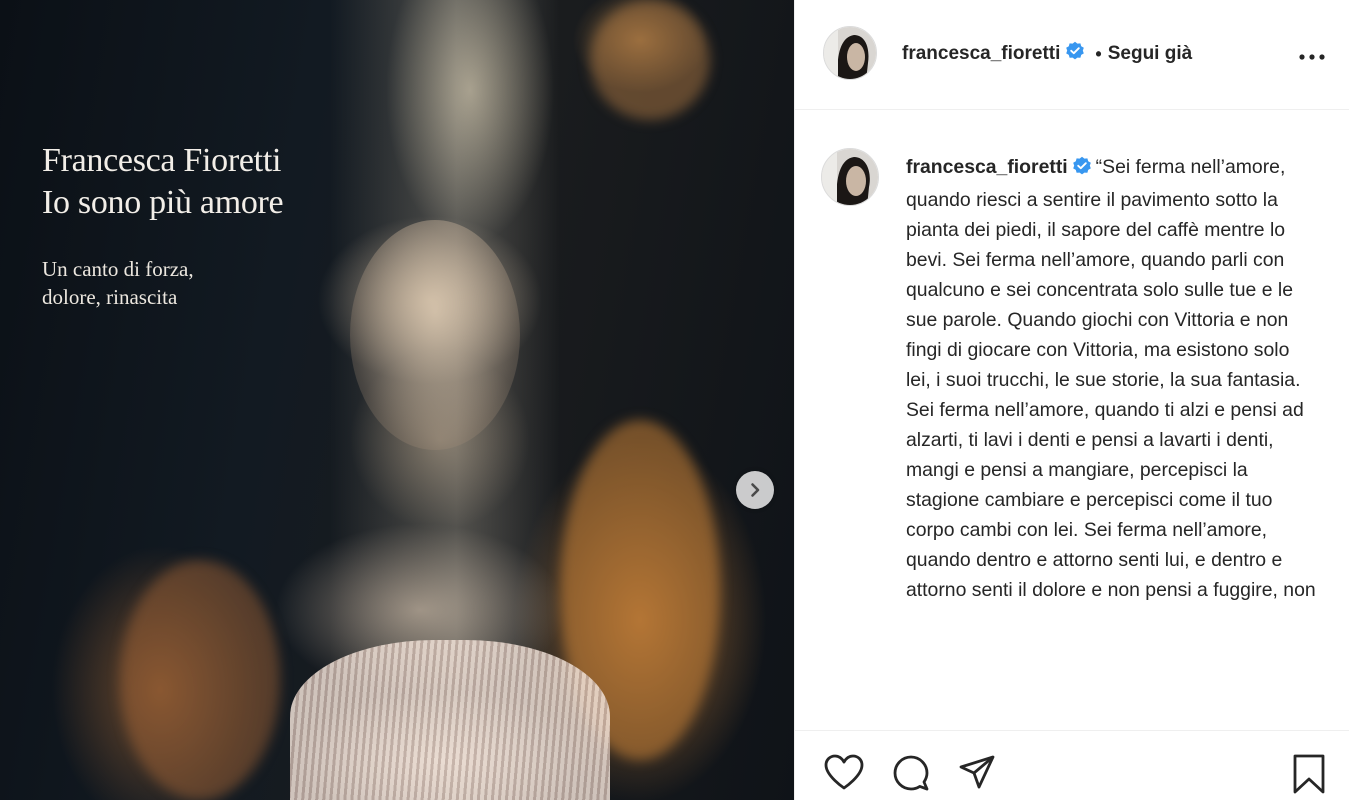 The image size is (1349, 800). I want to click on book-subtitle: Un canto di forza, dolore, rinascita, so click(118, 283).